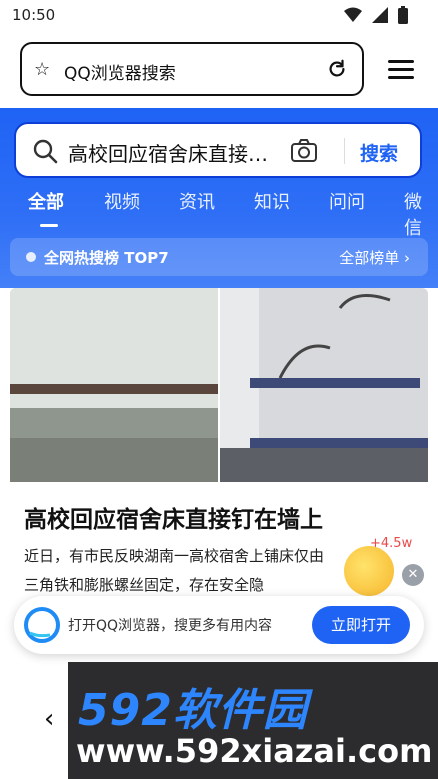  Describe the element at coordinates (344, 151) in the screenshot. I see `search-divider` at that location.